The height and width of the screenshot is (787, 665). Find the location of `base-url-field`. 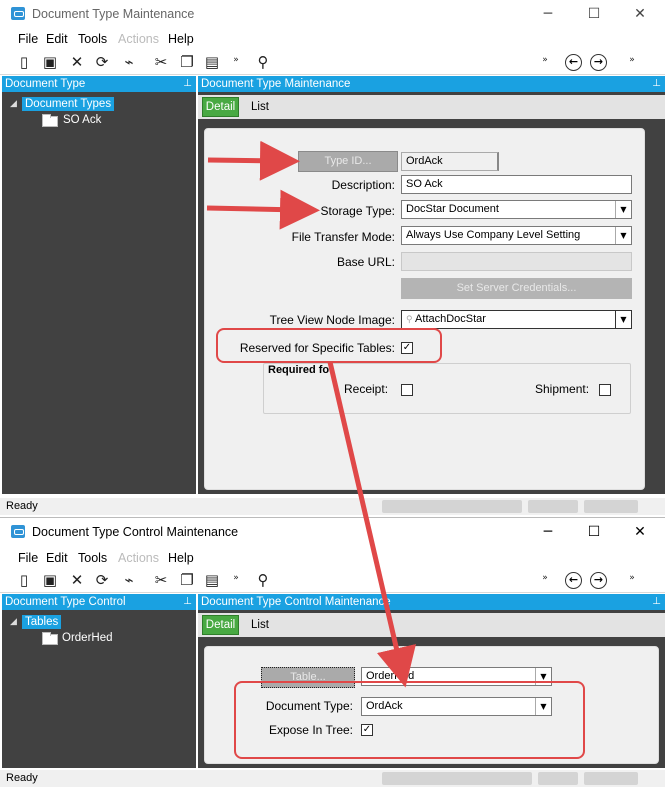

base-url-field is located at coordinates (516, 261).